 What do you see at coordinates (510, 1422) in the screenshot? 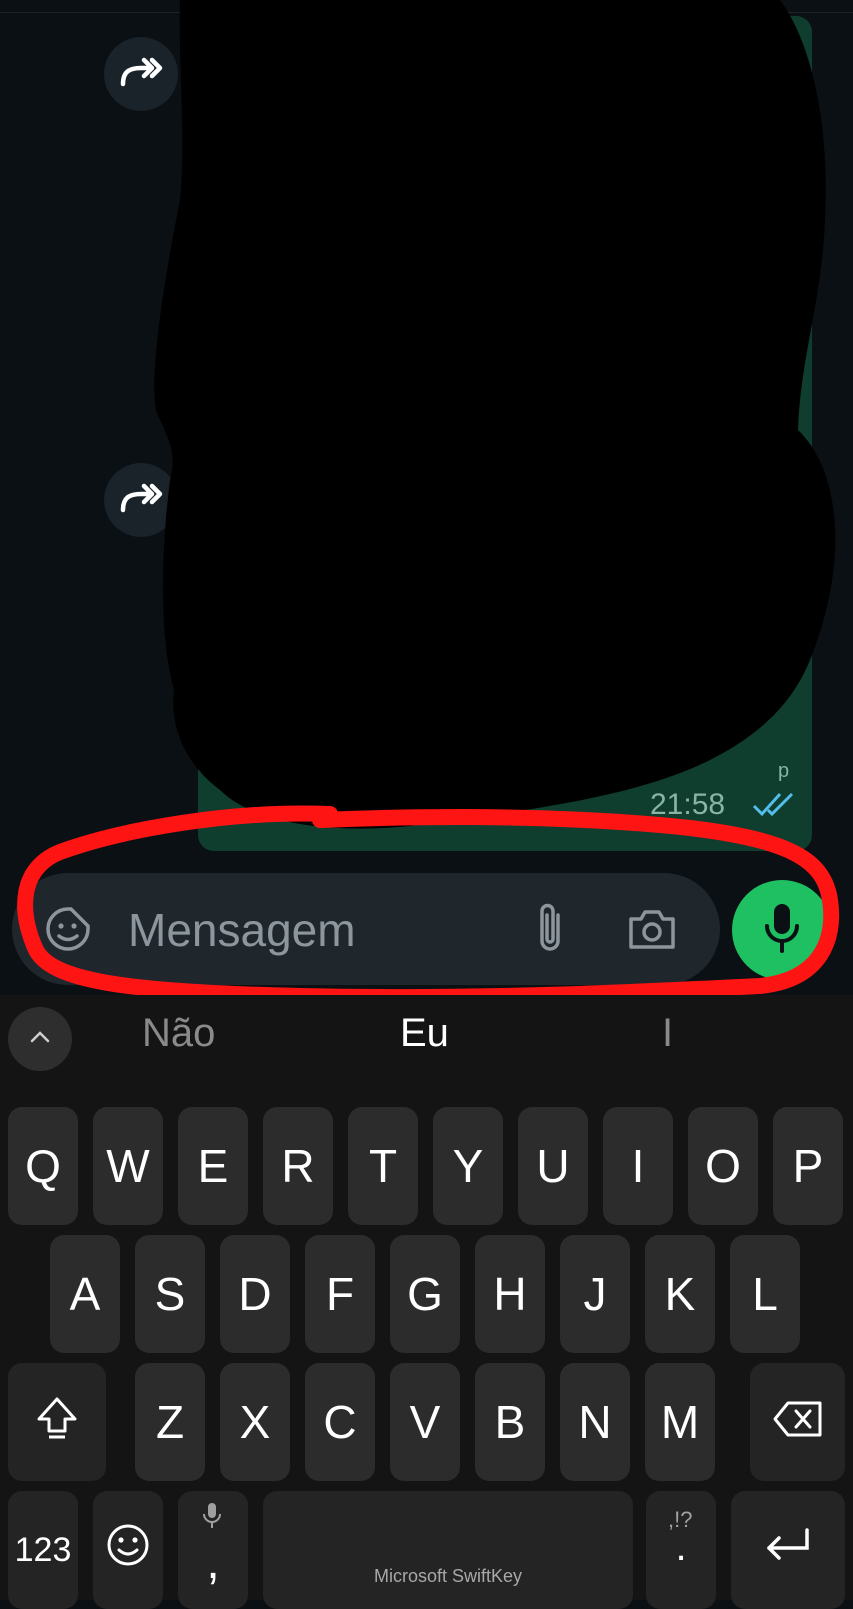
I see `key-b: B` at bounding box center [510, 1422].